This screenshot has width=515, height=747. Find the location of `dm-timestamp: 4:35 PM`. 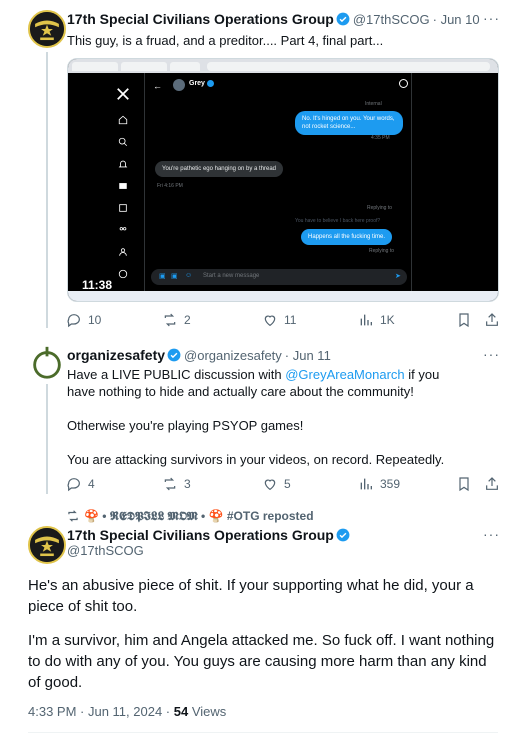

dm-timestamp: 4:35 PM is located at coordinates (380, 138).